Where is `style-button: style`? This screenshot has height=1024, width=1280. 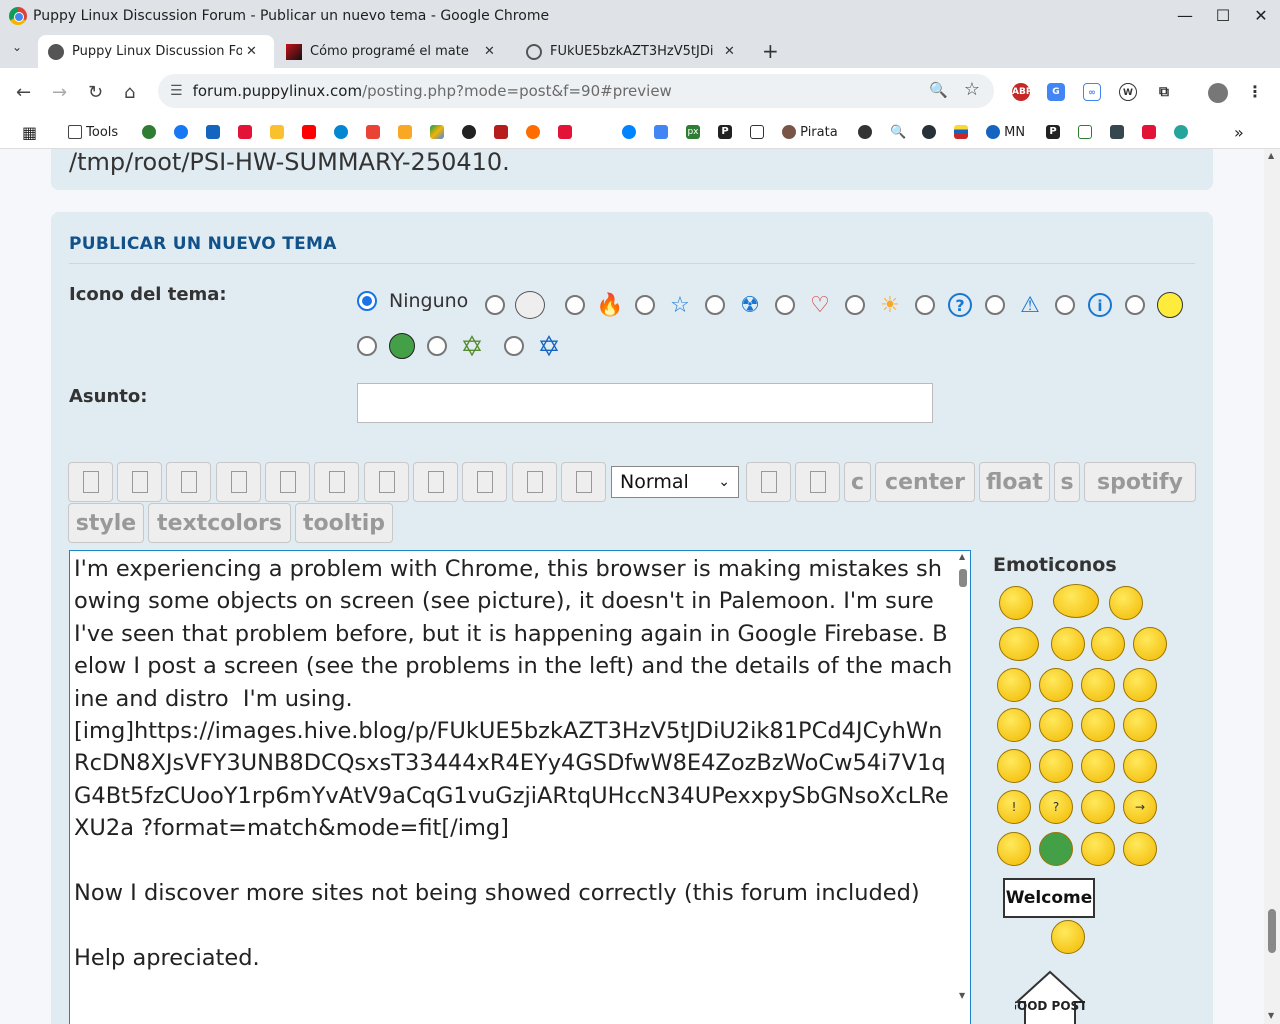
style-button: style is located at coordinates (106, 523).